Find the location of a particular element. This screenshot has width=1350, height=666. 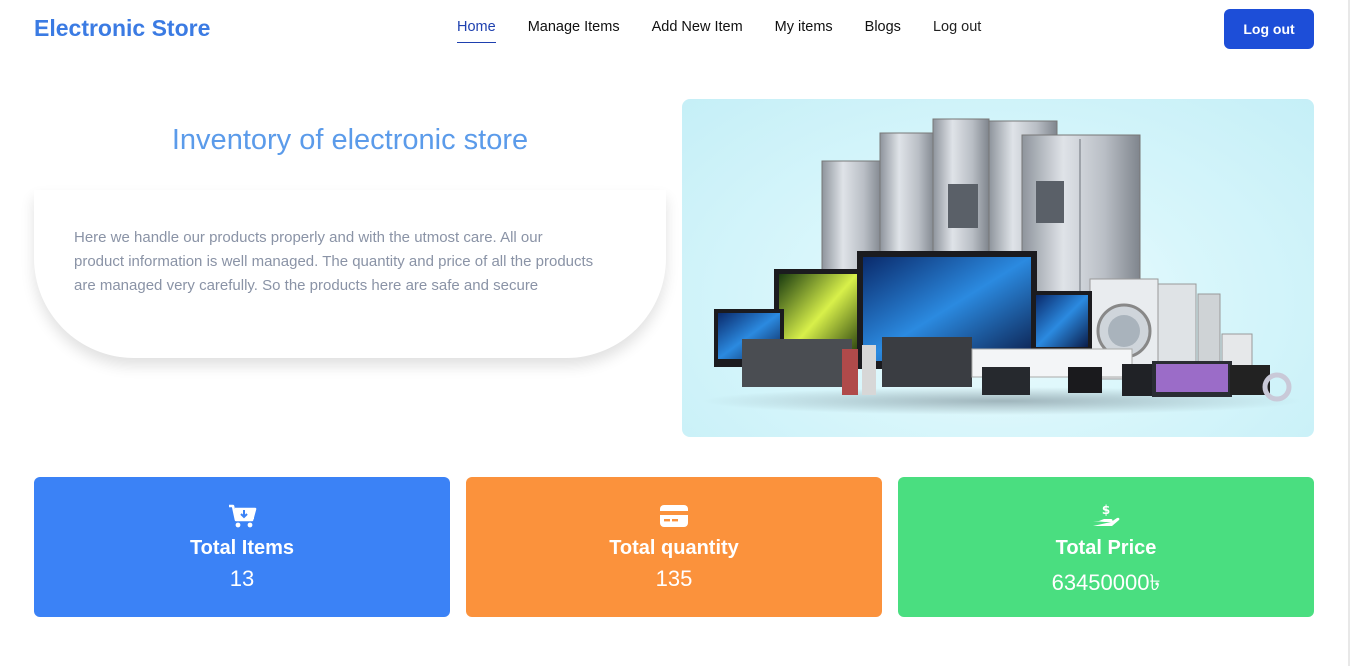

hero-title: Inventory of electronic store is located at coordinates (350, 140).